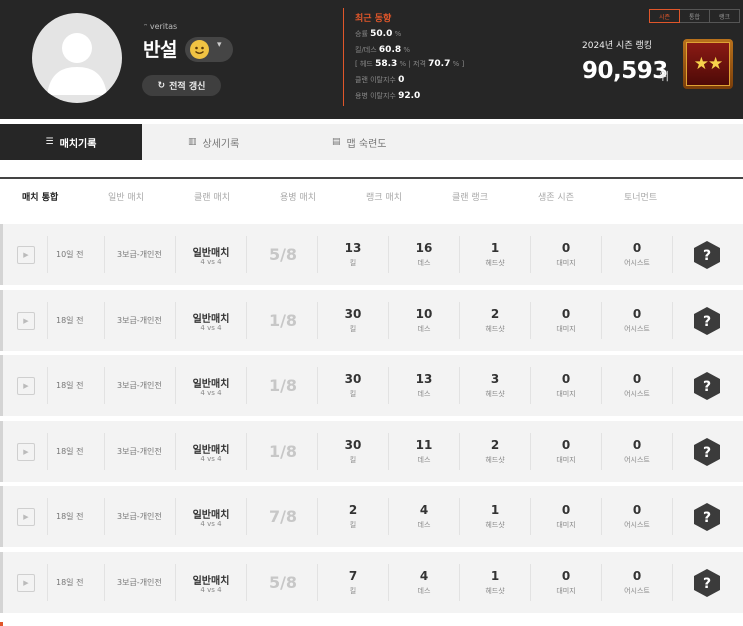  What do you see at coordinates (424, 379) in the screenshot?
I see `death-value: 13` at bounding box center [424, 379].